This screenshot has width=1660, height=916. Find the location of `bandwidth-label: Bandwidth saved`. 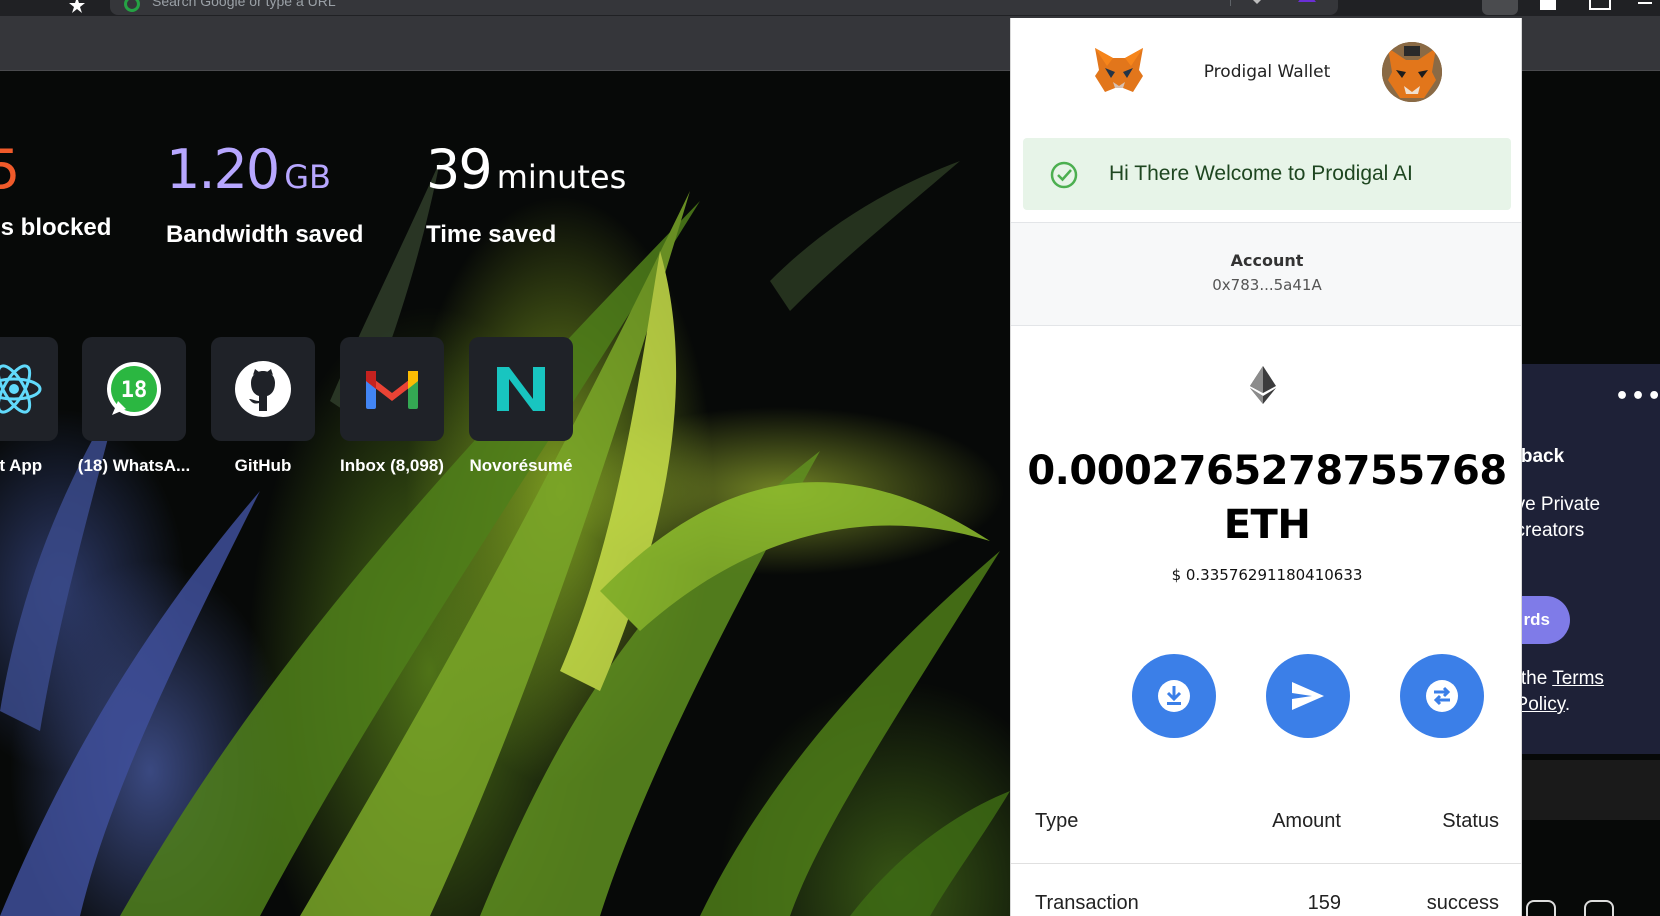

bandwidth-label: Bandwidth saved is located at coordinates (265, 234).